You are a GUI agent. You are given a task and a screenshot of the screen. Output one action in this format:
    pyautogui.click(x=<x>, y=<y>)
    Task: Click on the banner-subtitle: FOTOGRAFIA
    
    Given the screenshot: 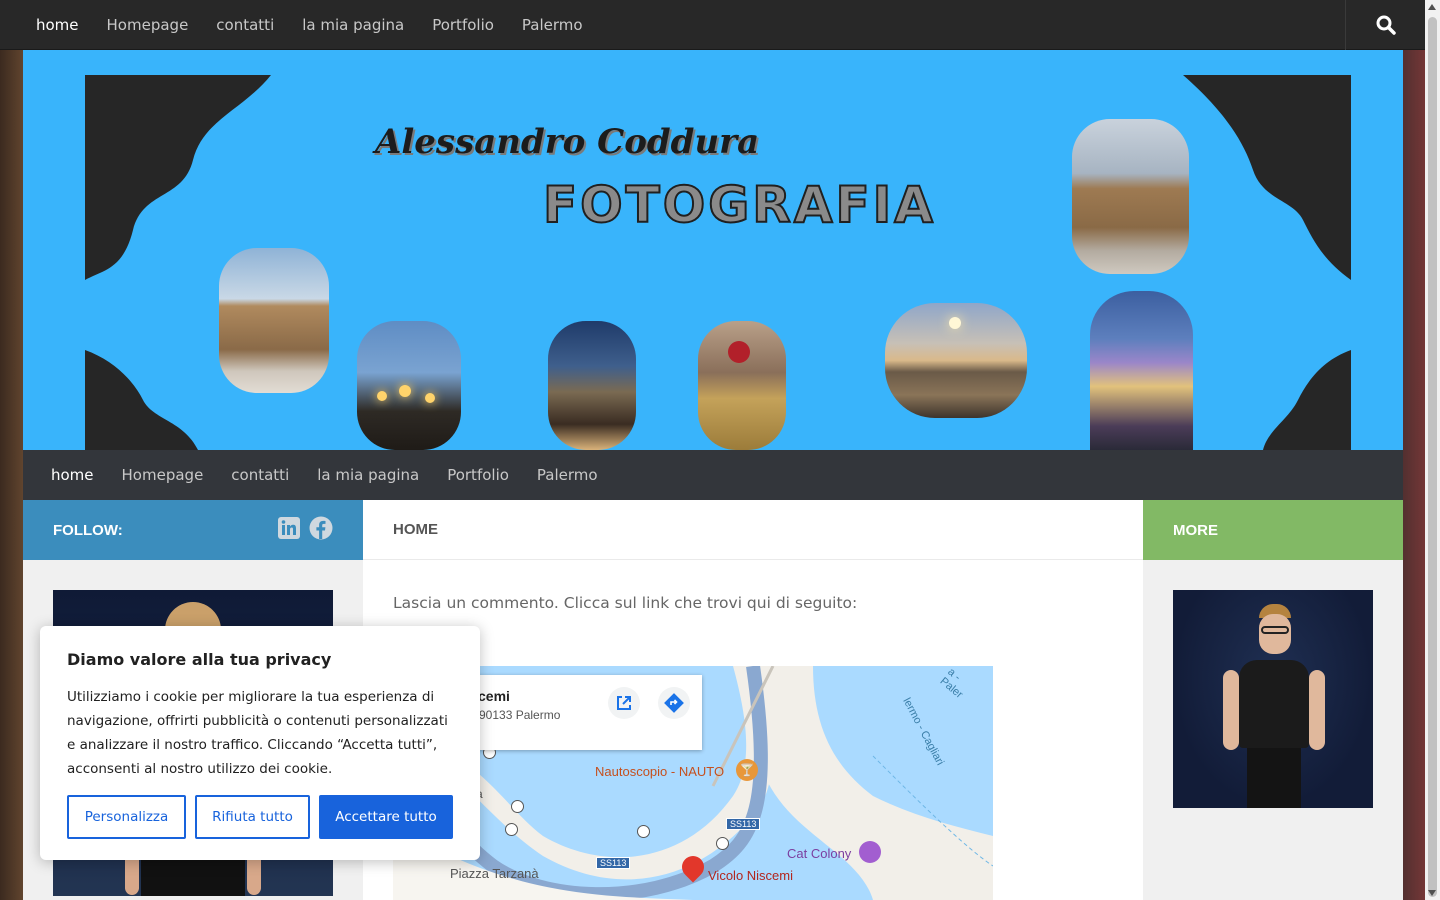 What is the action you would take?
    pyautogui.click(x=739, y=205)
    